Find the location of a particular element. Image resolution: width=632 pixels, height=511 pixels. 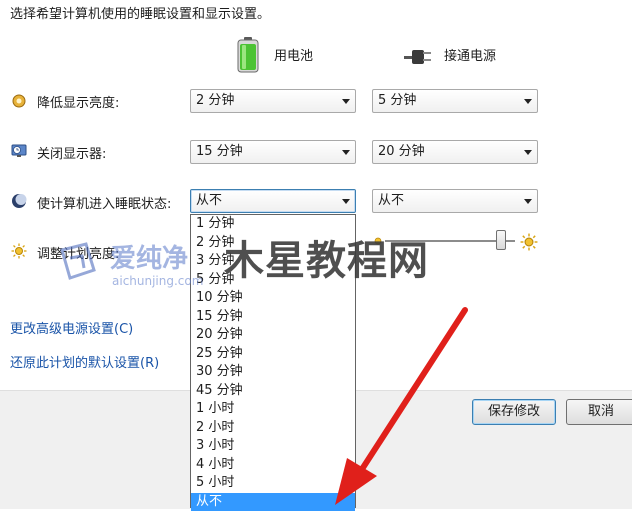

brightness-slider-thumb is located at coordinates (501, 240).